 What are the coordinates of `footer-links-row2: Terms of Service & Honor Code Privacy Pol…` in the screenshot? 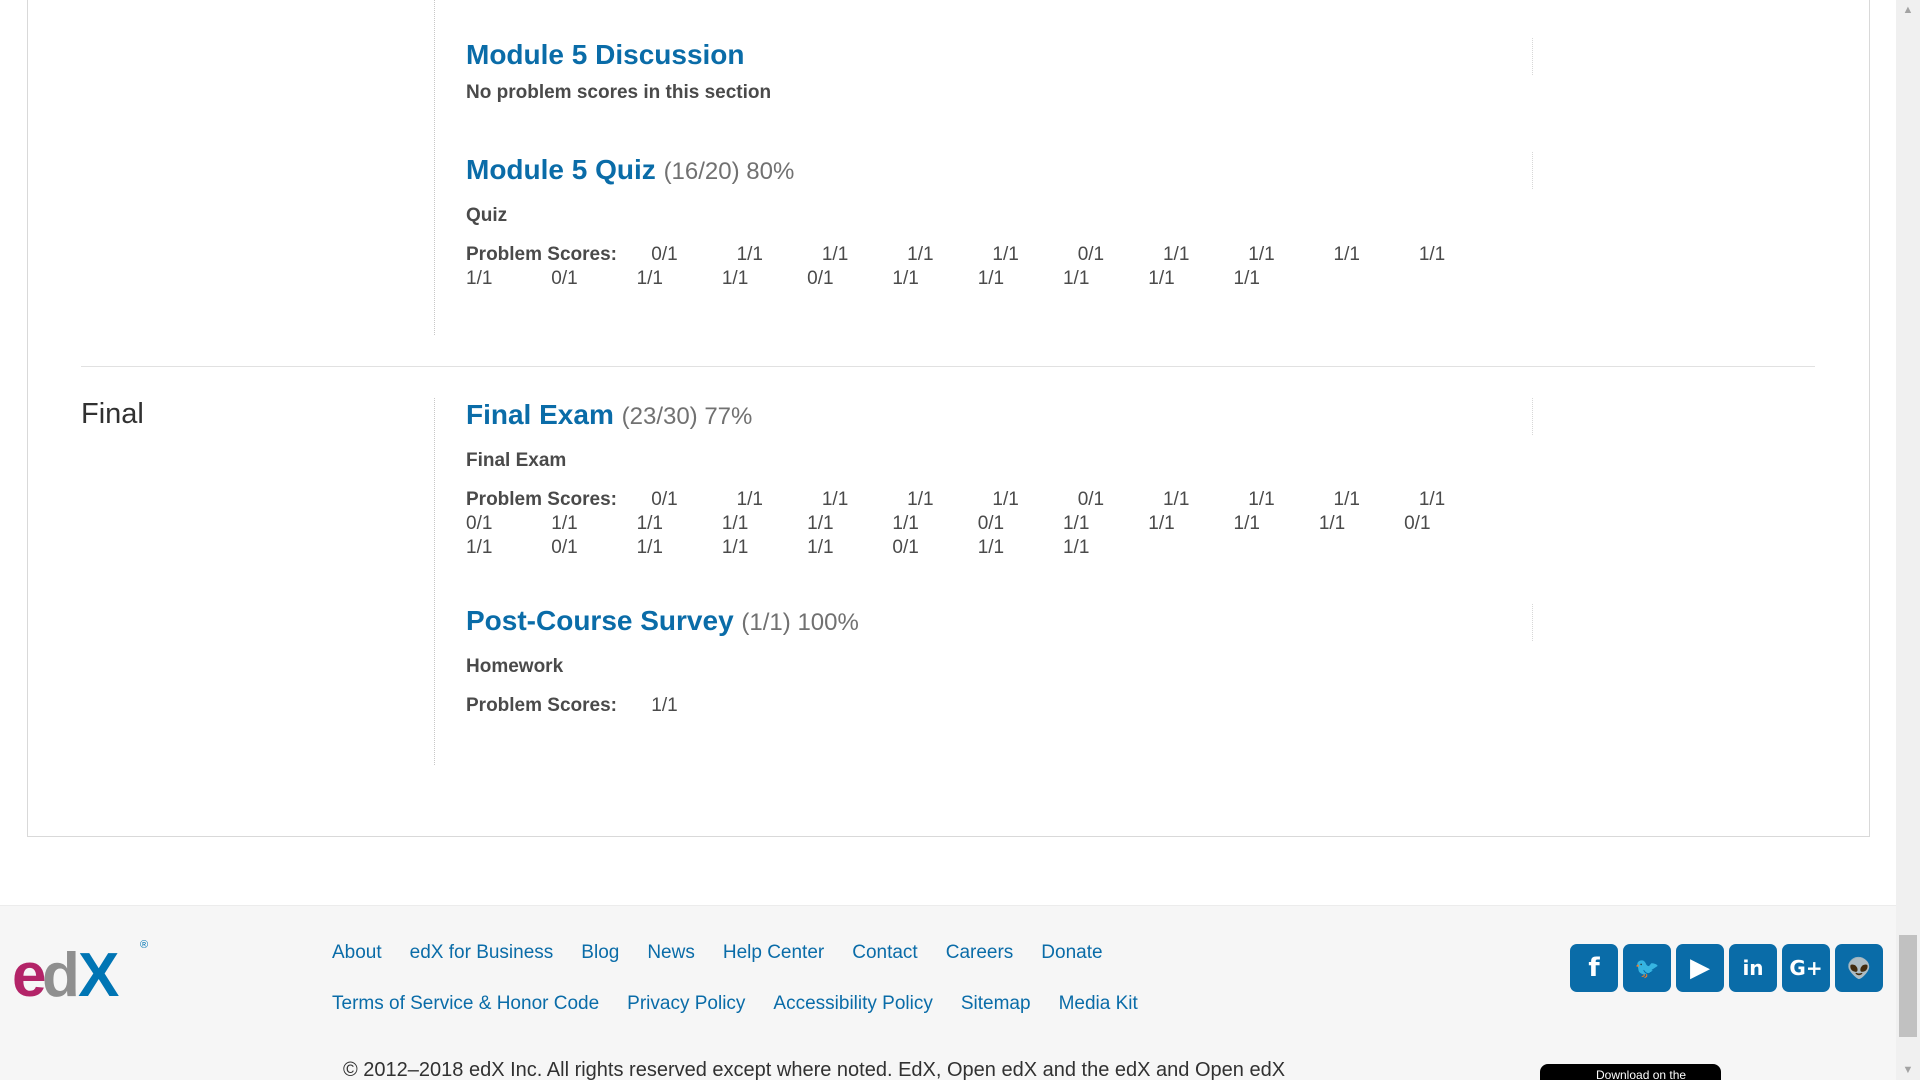 It's located at (749, 1004).